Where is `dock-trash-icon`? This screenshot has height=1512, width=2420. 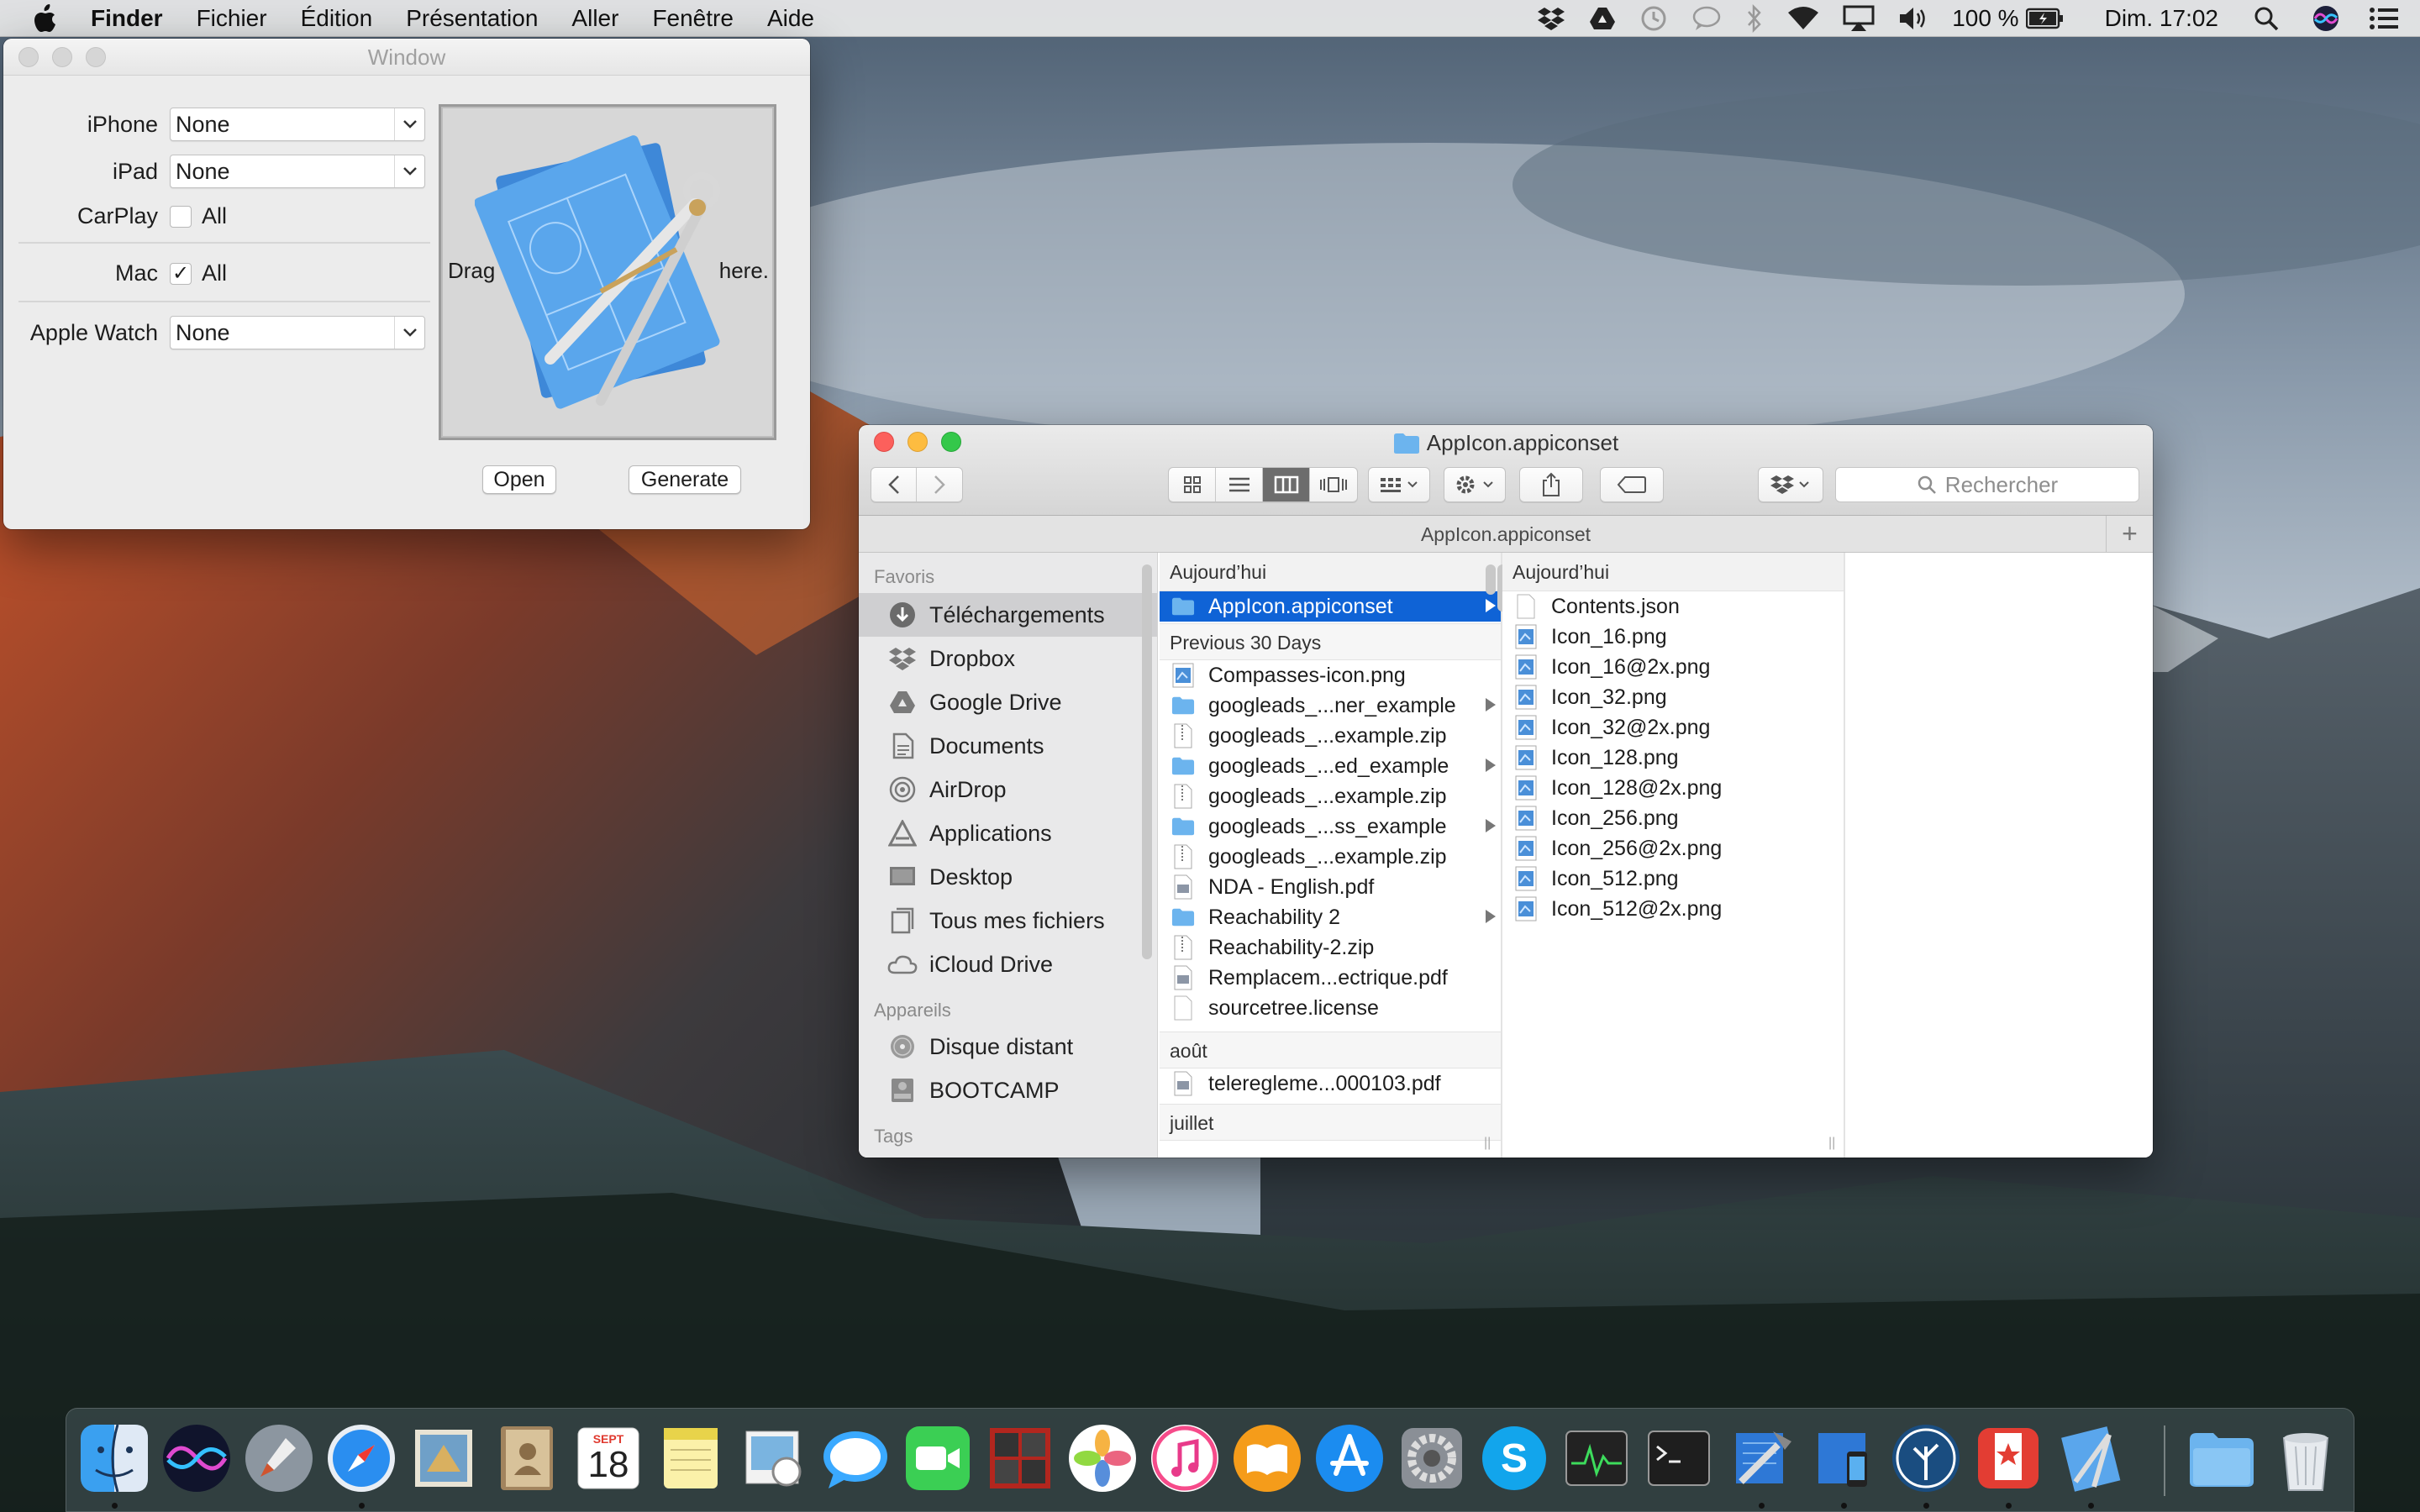 dock-trash-icon is located at coordinates (2306, 1458).